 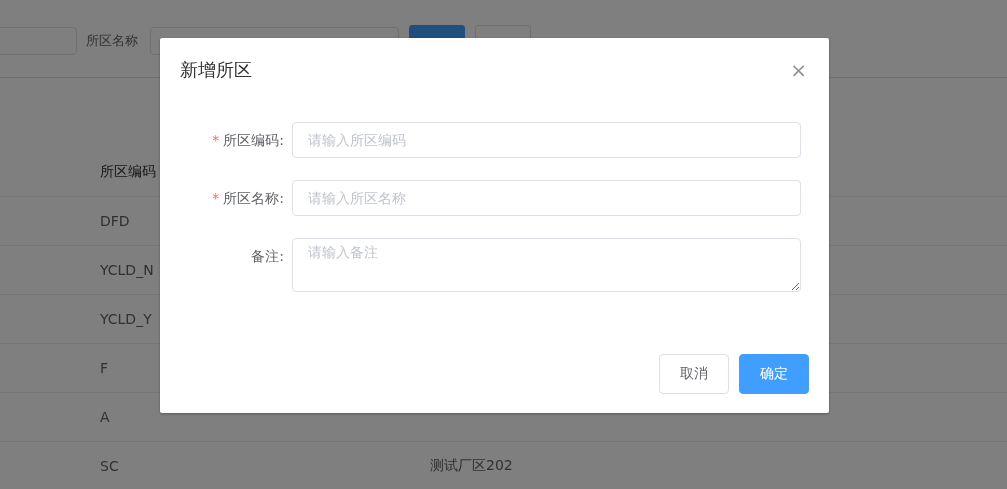 What do you see at coordinates (546, 140) in the screenshot?
I see `input-field: 请输入所区编码` at bounding box center [546, 140].